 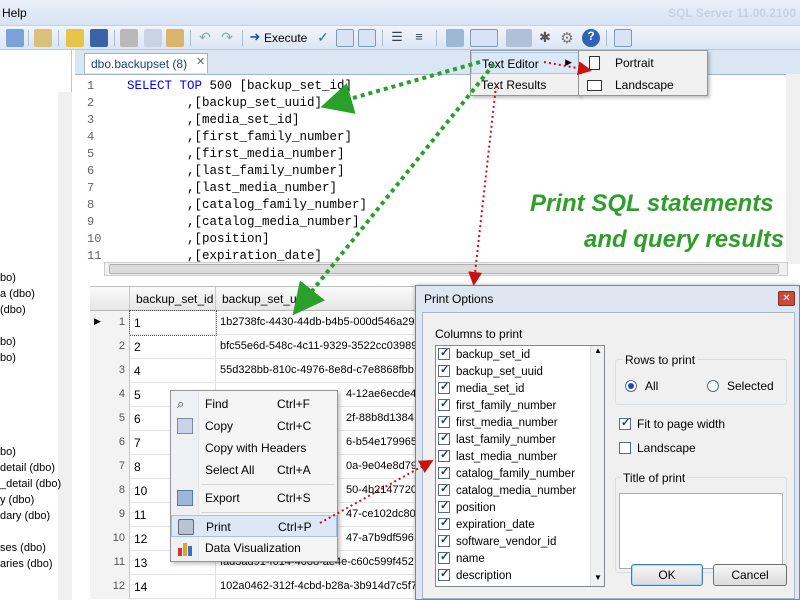 What do you see at coordinates (623, 38) in the screenshot?
I see `download-icon` at bounding box center [623, 38].